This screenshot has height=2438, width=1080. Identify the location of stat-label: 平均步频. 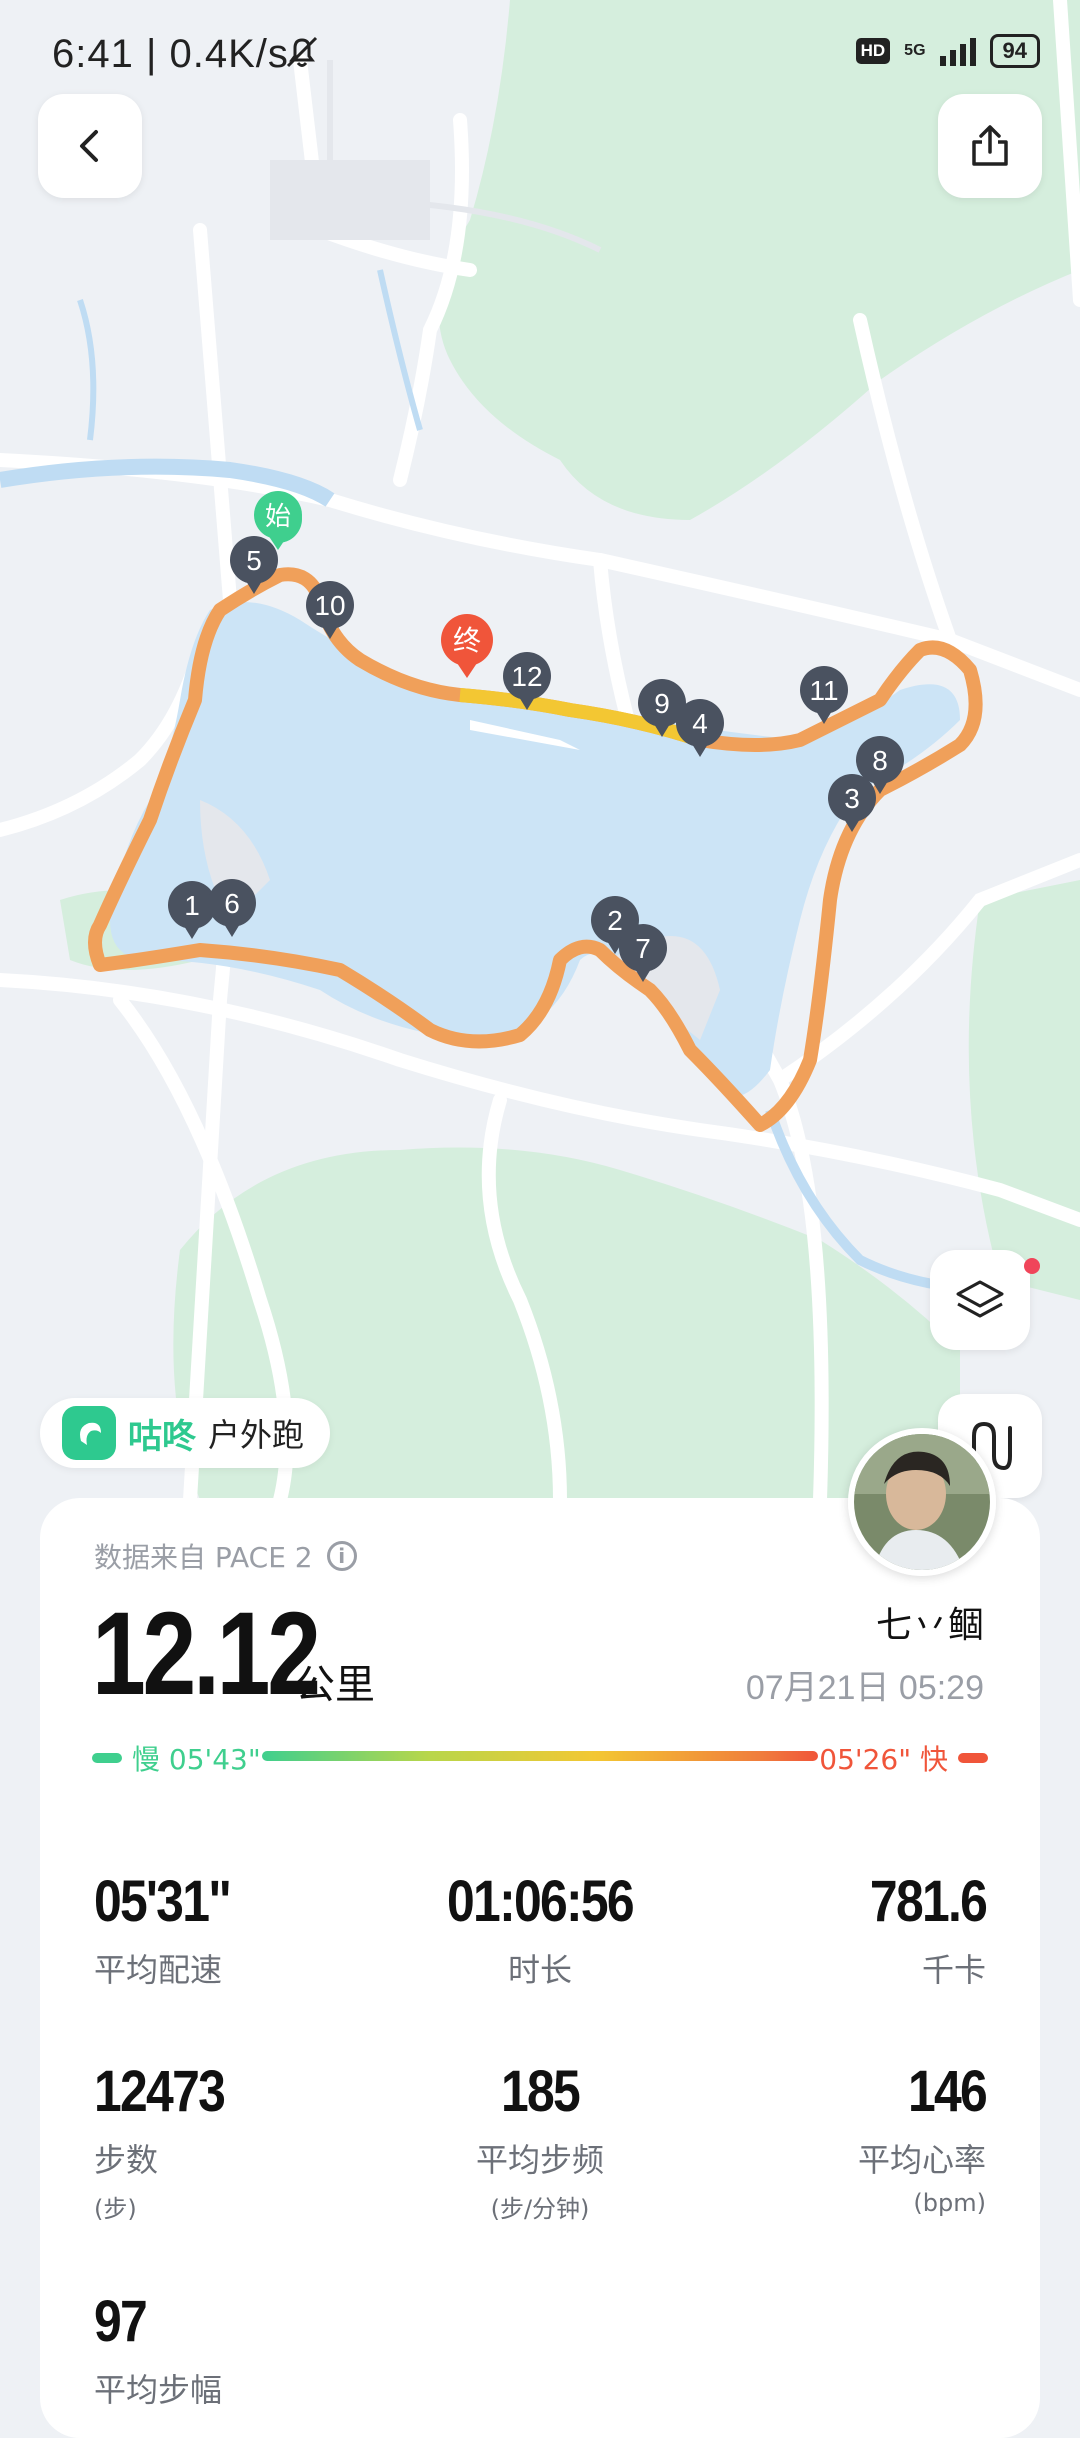
(539, 2160).